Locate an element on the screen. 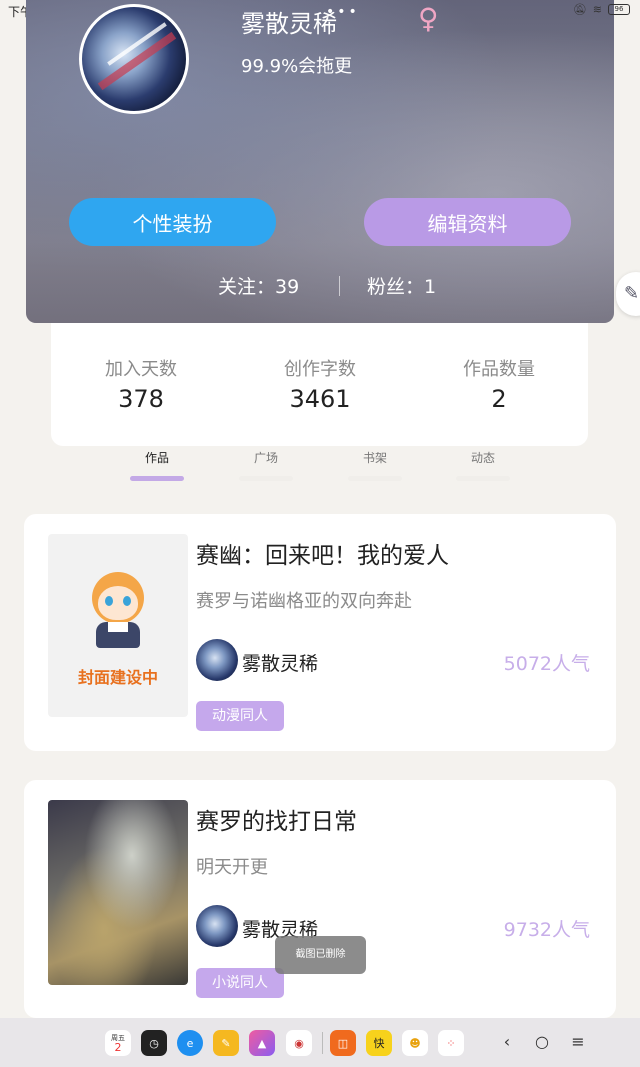 This screenshot has width=640, height=1067. edit-profile-button: 编辑资料 is located at coordinates (467, 222).